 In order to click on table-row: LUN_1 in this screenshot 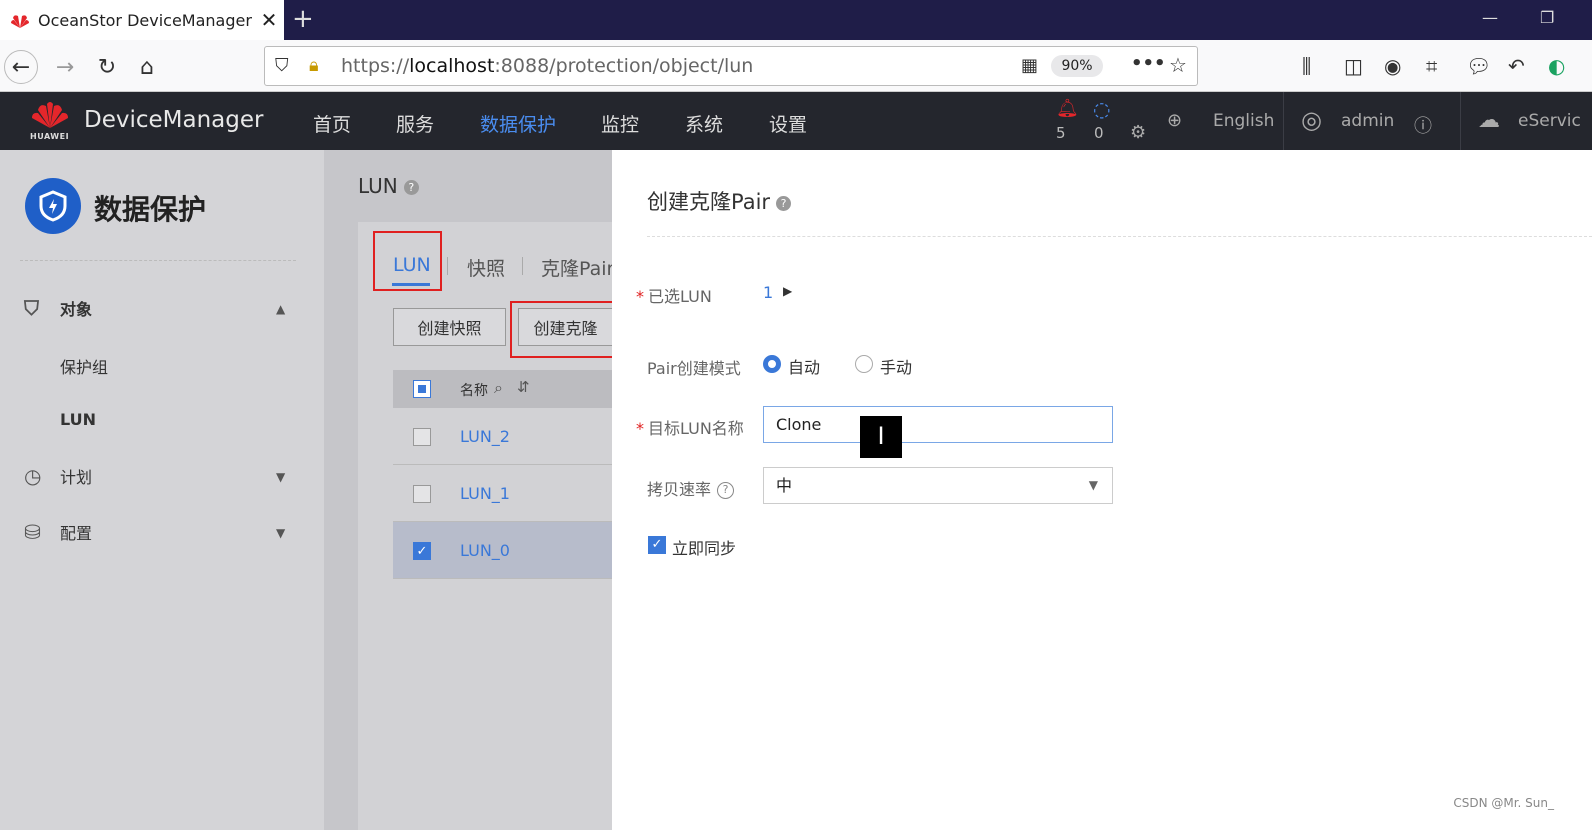, I will do `click(502, 493)`.